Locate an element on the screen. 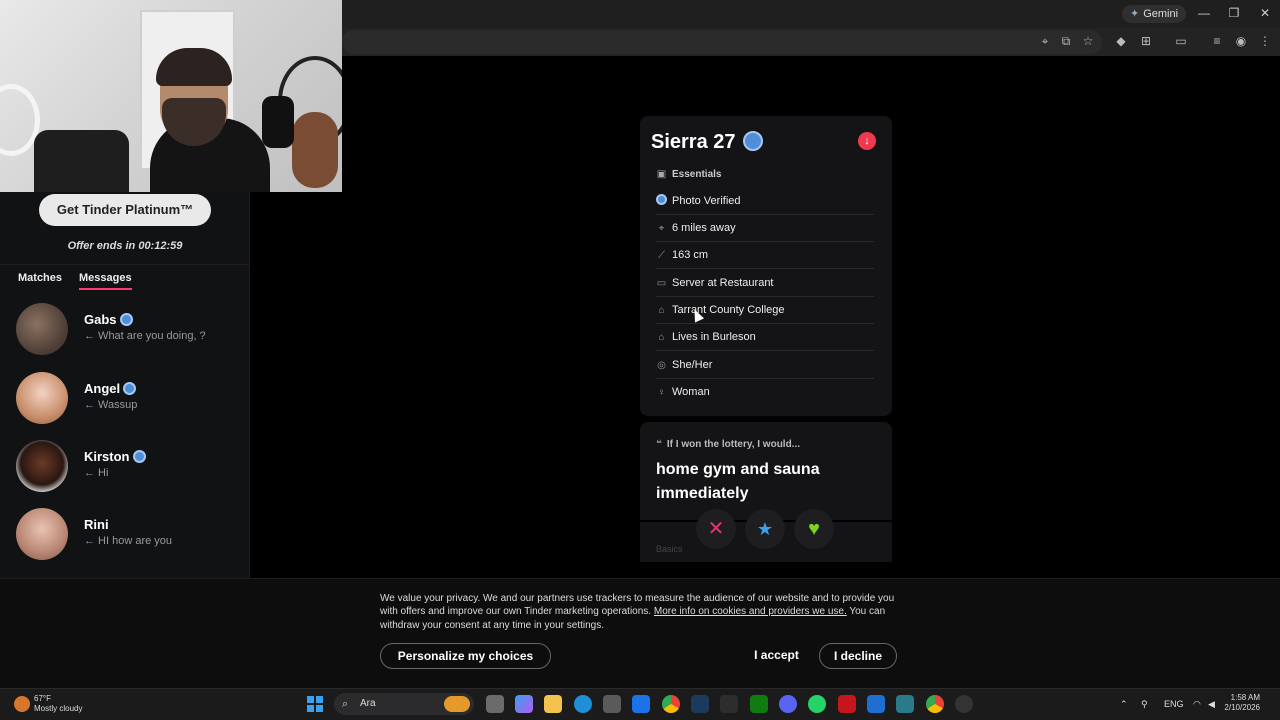  epic-games-icon is located at coordinates (729, 704).